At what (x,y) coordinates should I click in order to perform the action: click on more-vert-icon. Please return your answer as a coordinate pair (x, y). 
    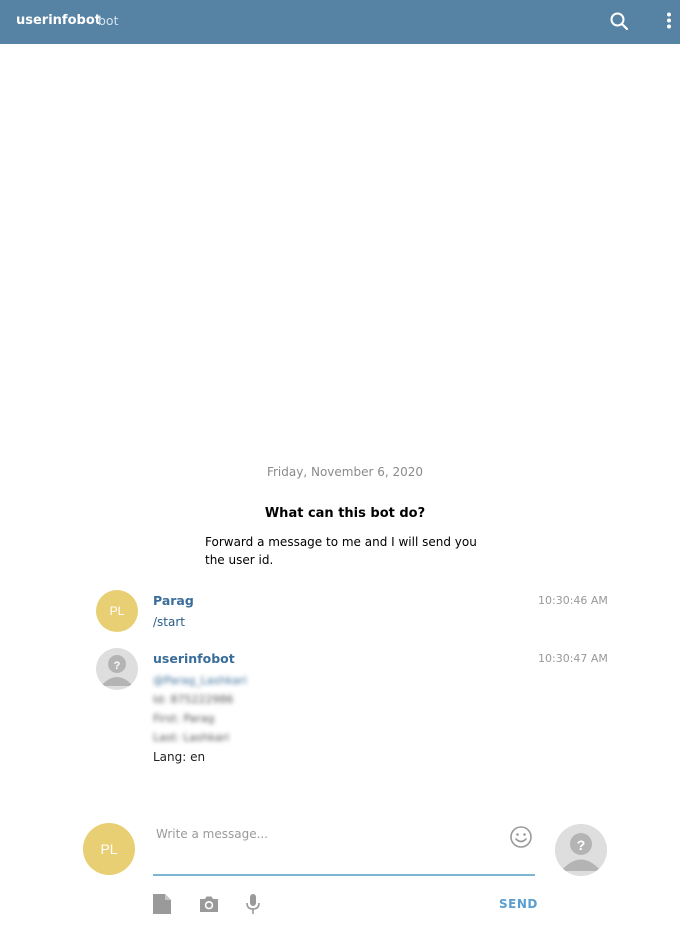
    Looking at the image, I should click on (668, 22).